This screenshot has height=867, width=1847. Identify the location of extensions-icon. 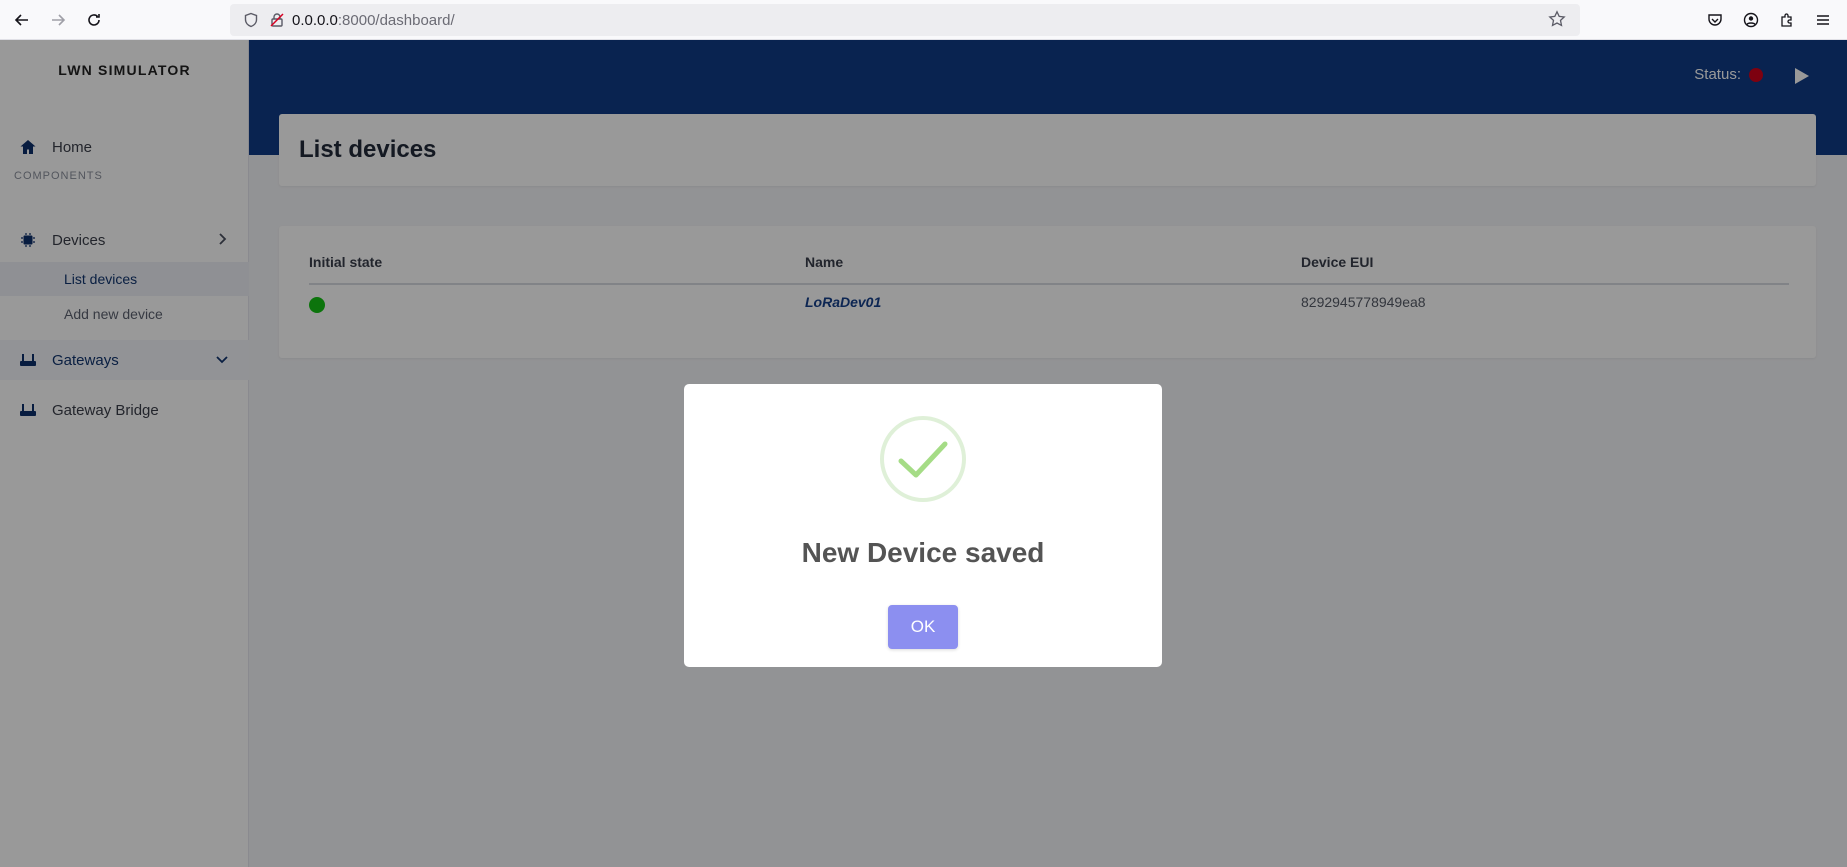
(1787, 20).